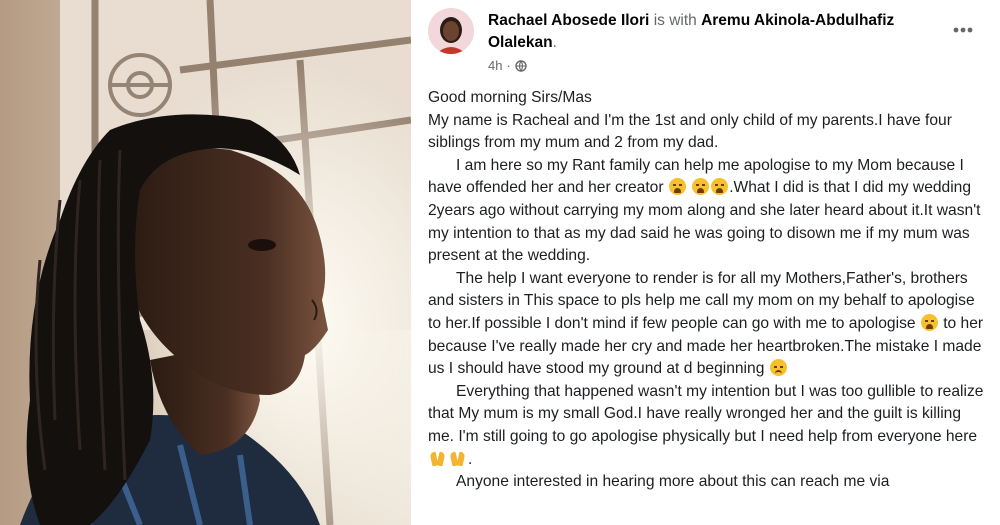  What do you see at coordinates (521, 65) in the screenshot?
I see `globe-icon` at bounding box center [521, 65].